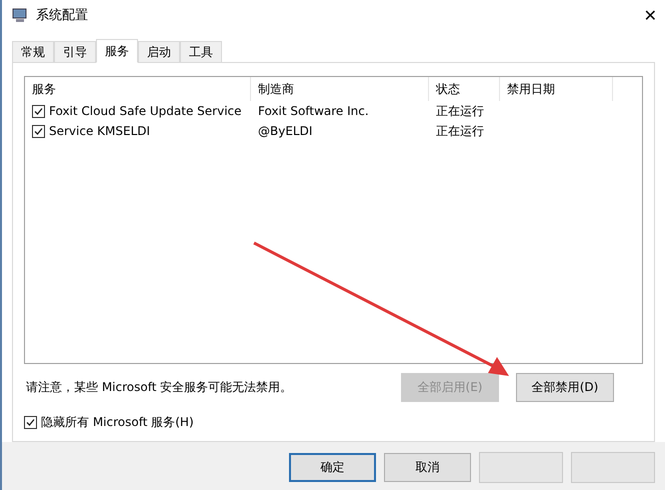 The image size is (665, 490). What do you see at coordinates (99, 131) in the screenshot?
I see `table-cell: Service KMSELDI` at bounding box center [99, 131].